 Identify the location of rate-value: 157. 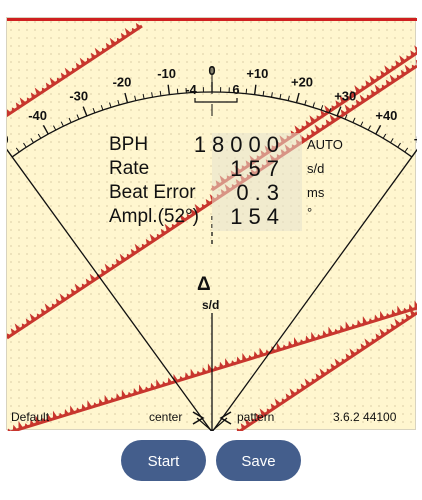
(257, 168).